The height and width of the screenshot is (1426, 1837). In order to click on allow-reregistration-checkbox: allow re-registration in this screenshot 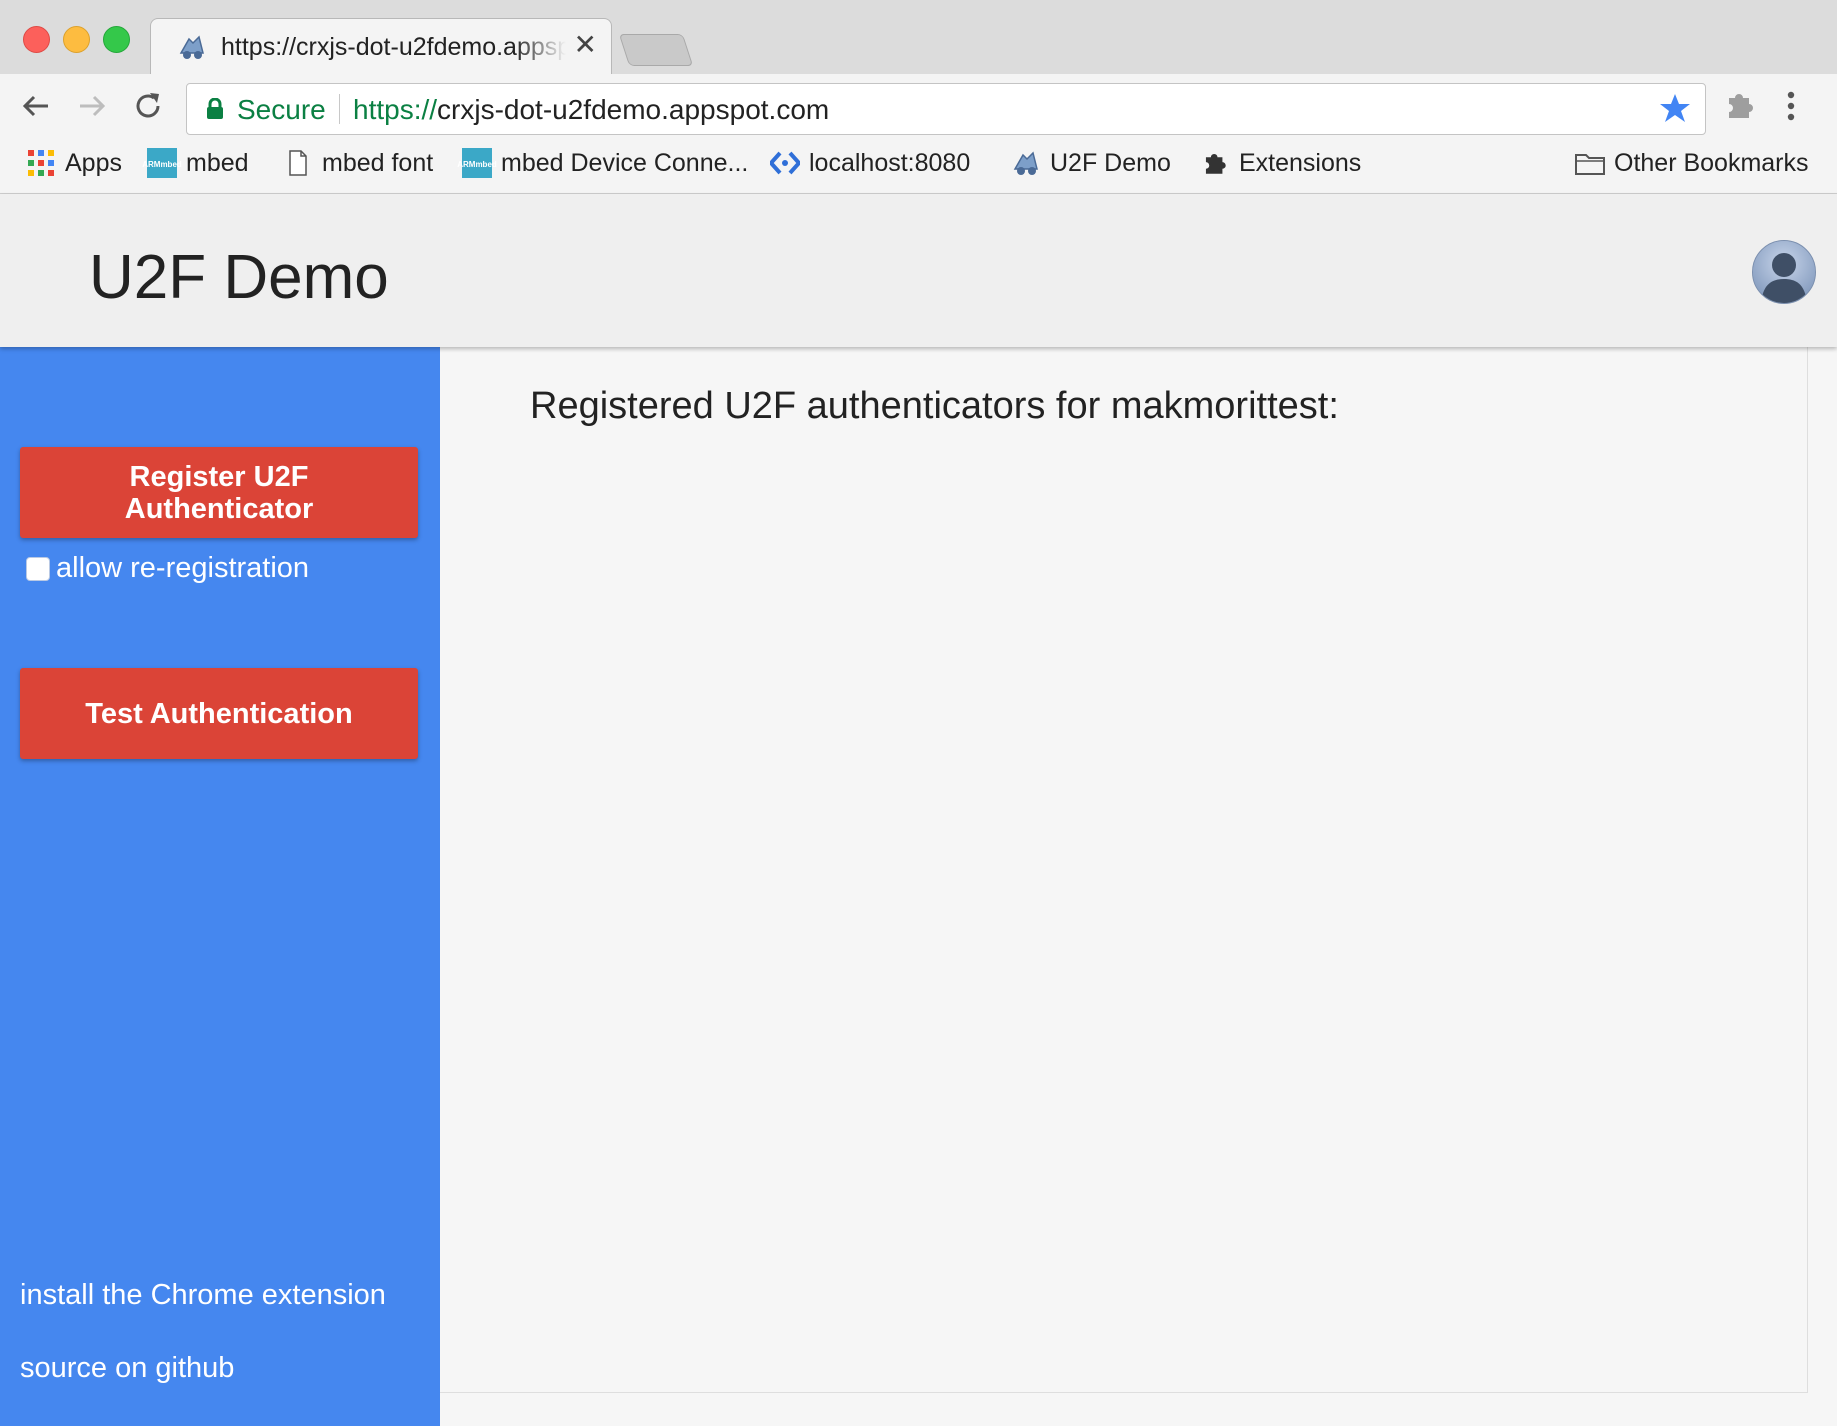, I will do `click(167, 568)`.